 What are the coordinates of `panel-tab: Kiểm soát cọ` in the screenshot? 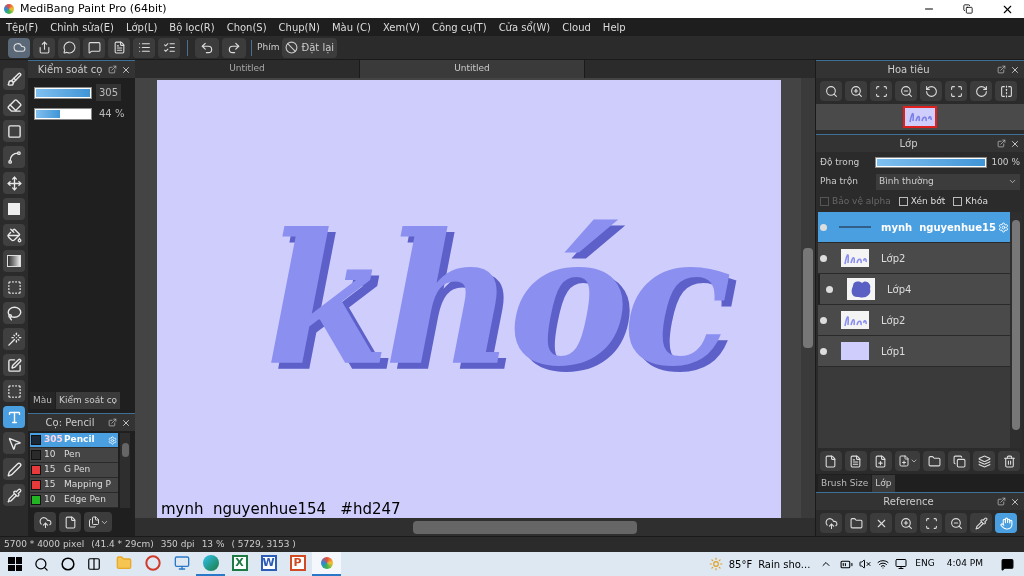 It's located at (88, 400).